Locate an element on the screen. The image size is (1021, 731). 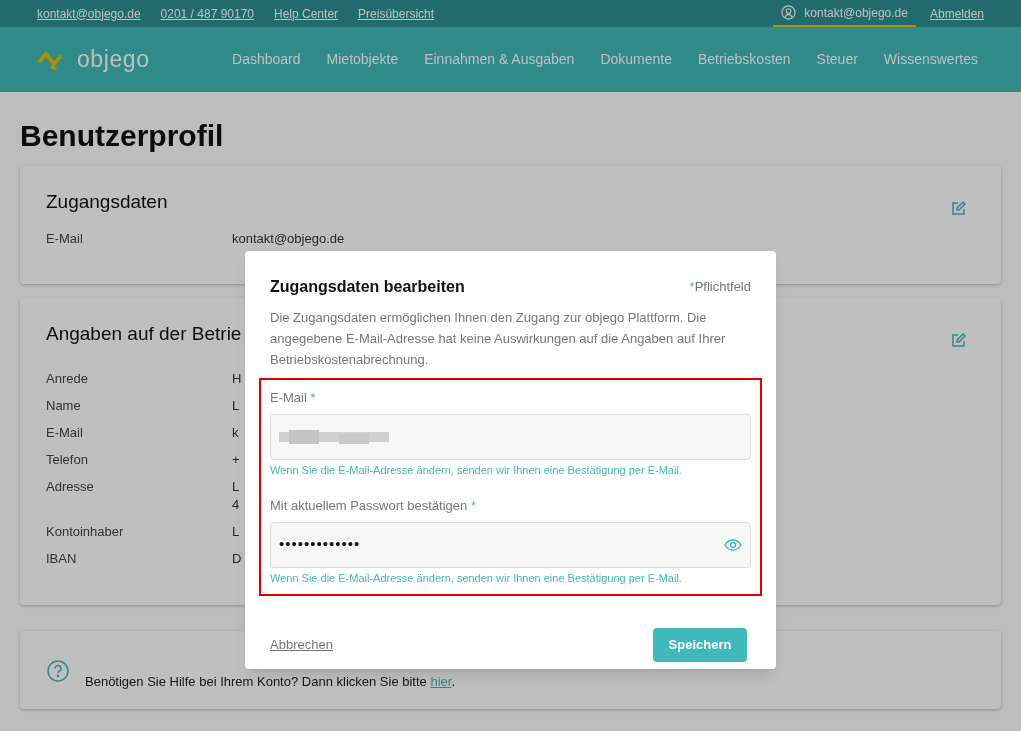
password-input: ••••••••••••• is located at coordinates (501, 544).